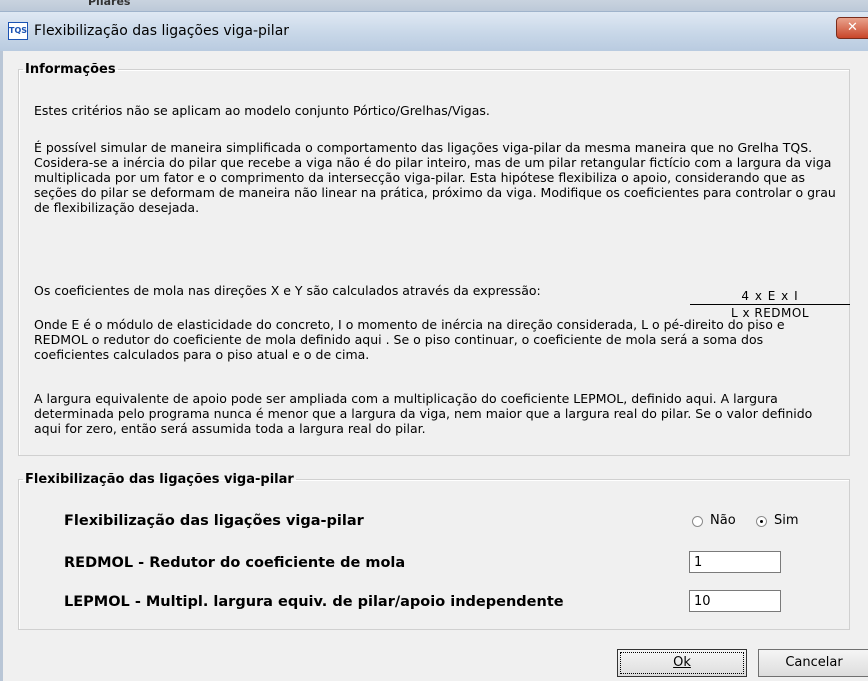 This screenshot has height=681, width=868. What do you see at coordinates (770, 297) in the screenshot?
I see `formula-numerator: 4 x E x I` at bounding box center [770, 297].